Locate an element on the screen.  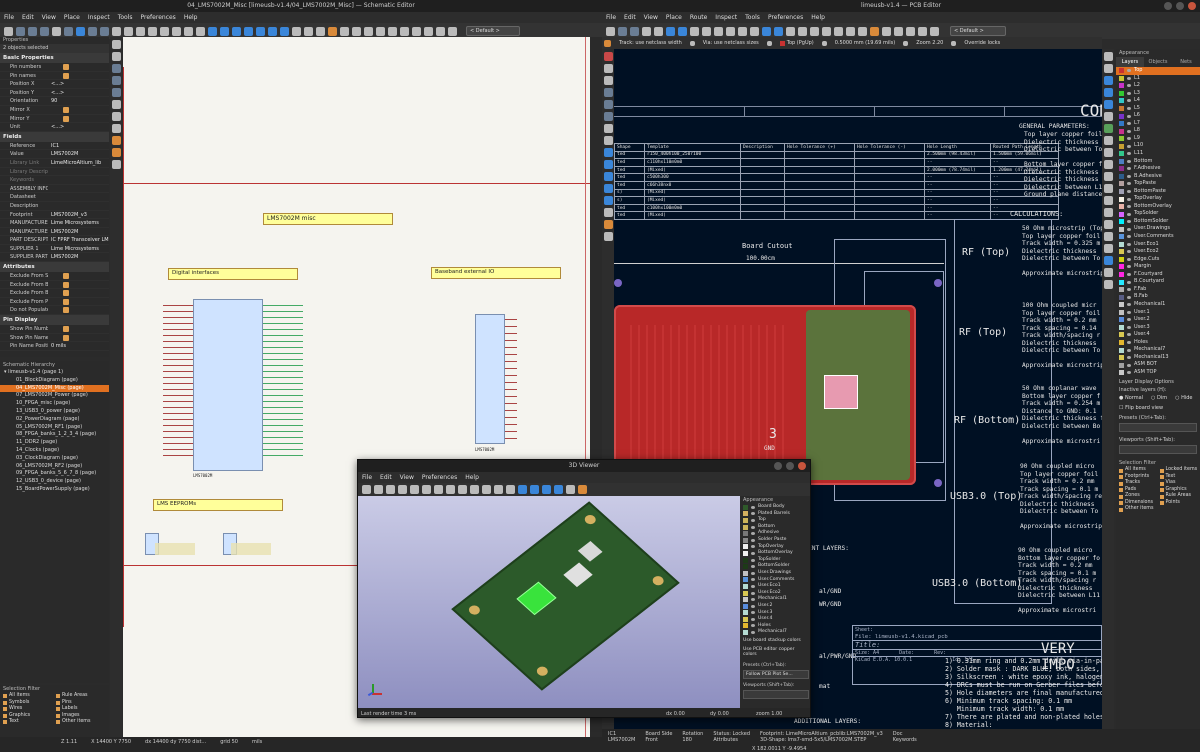
layer-row: User.3 is located at coordinates (1158, 328).